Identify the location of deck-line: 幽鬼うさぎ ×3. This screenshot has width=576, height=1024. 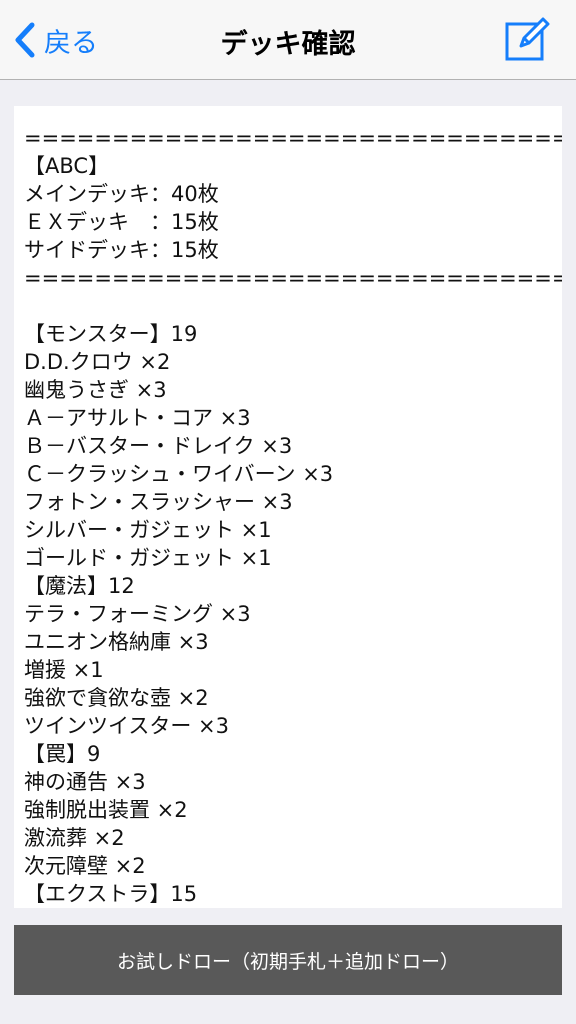
(95, 390).